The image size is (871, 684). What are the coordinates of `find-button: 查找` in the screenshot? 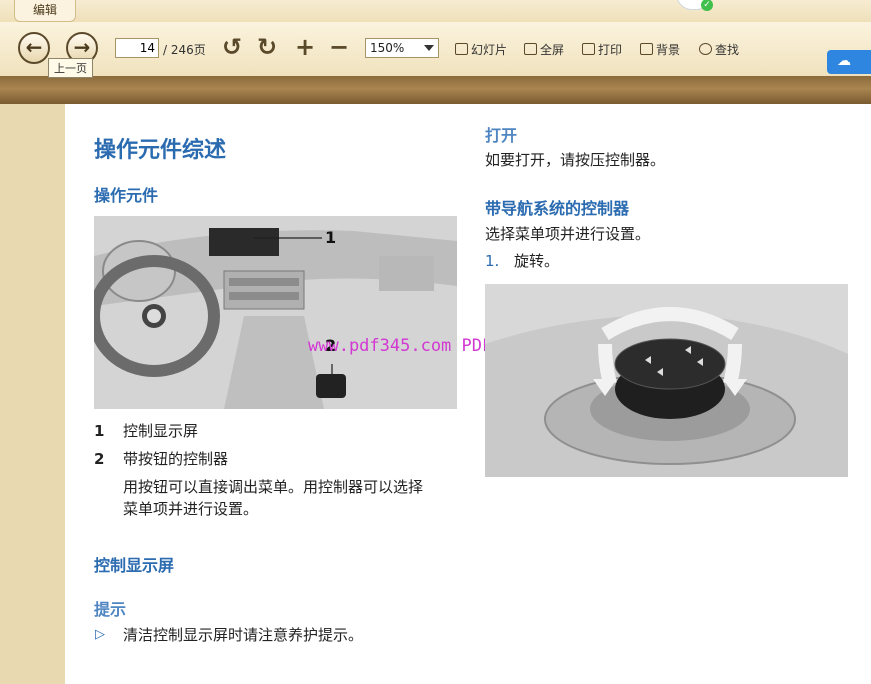 It's located at (719, 49).